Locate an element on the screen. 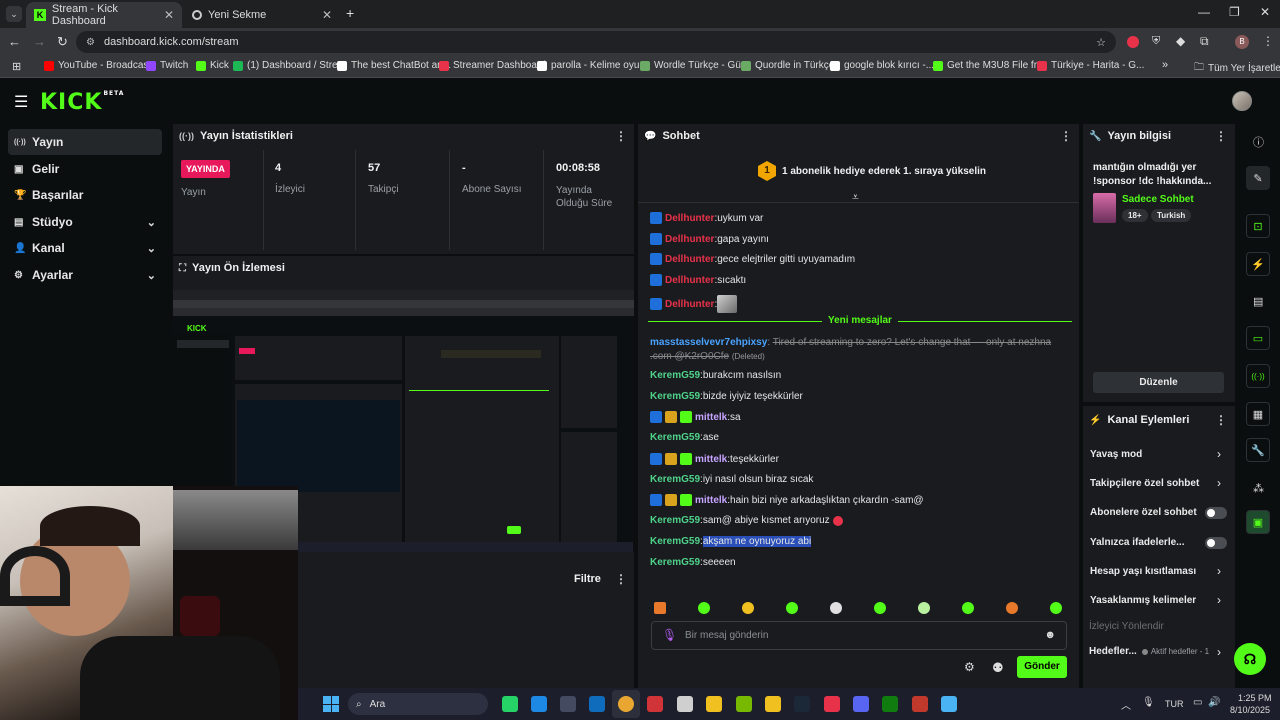  chat-username: masstasselvevr7ehpixsy is located at coordinates (708, 342).